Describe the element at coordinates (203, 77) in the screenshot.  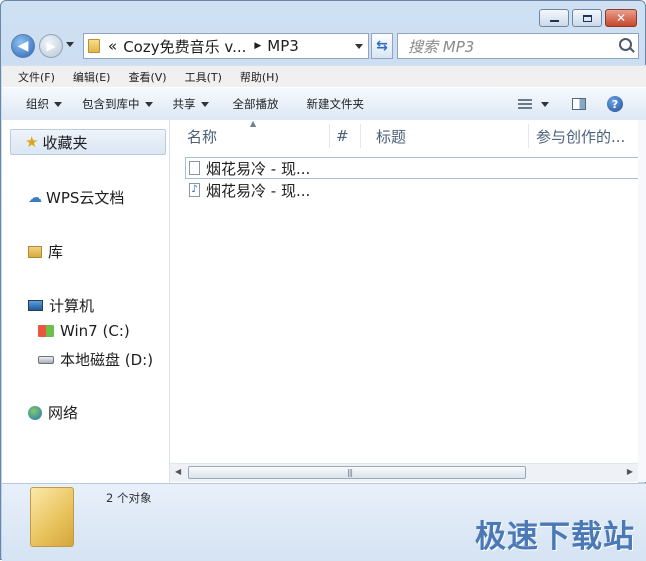
I see `menu-tools: 工具(T)` at that location.